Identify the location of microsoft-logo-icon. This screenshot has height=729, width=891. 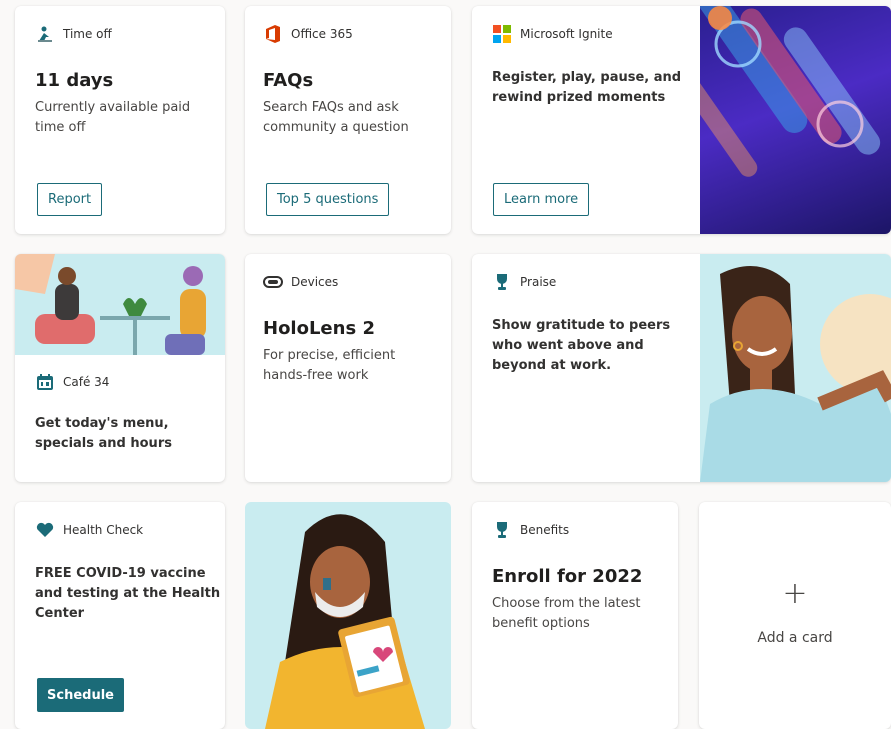
(502, 34).